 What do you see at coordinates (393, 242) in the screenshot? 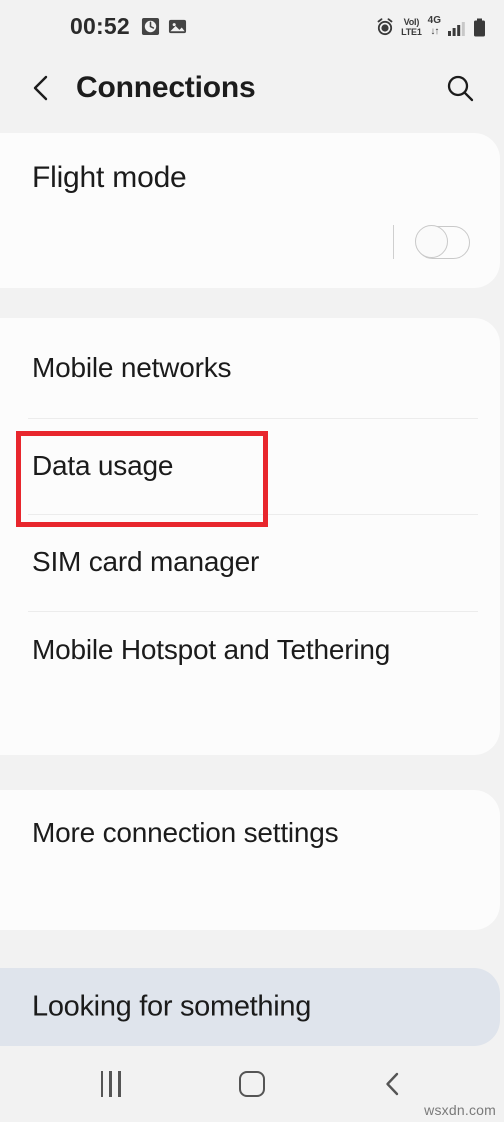
I see `toggle-divider` at bounding box center [393, 242].